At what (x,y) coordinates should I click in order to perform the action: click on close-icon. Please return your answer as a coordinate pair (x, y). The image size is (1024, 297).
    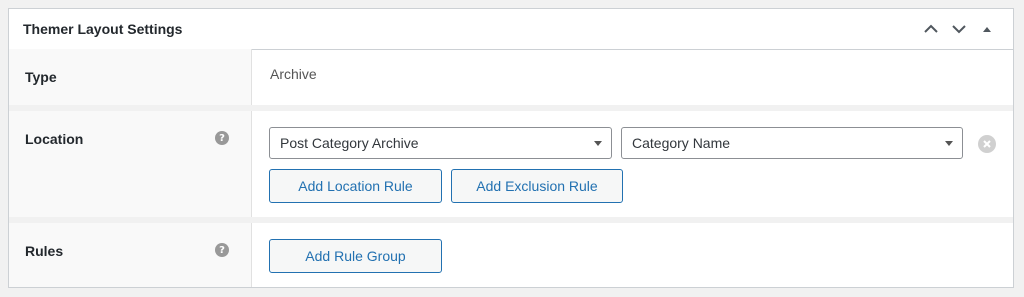
    Looking at the image, I should click on (987, 144).